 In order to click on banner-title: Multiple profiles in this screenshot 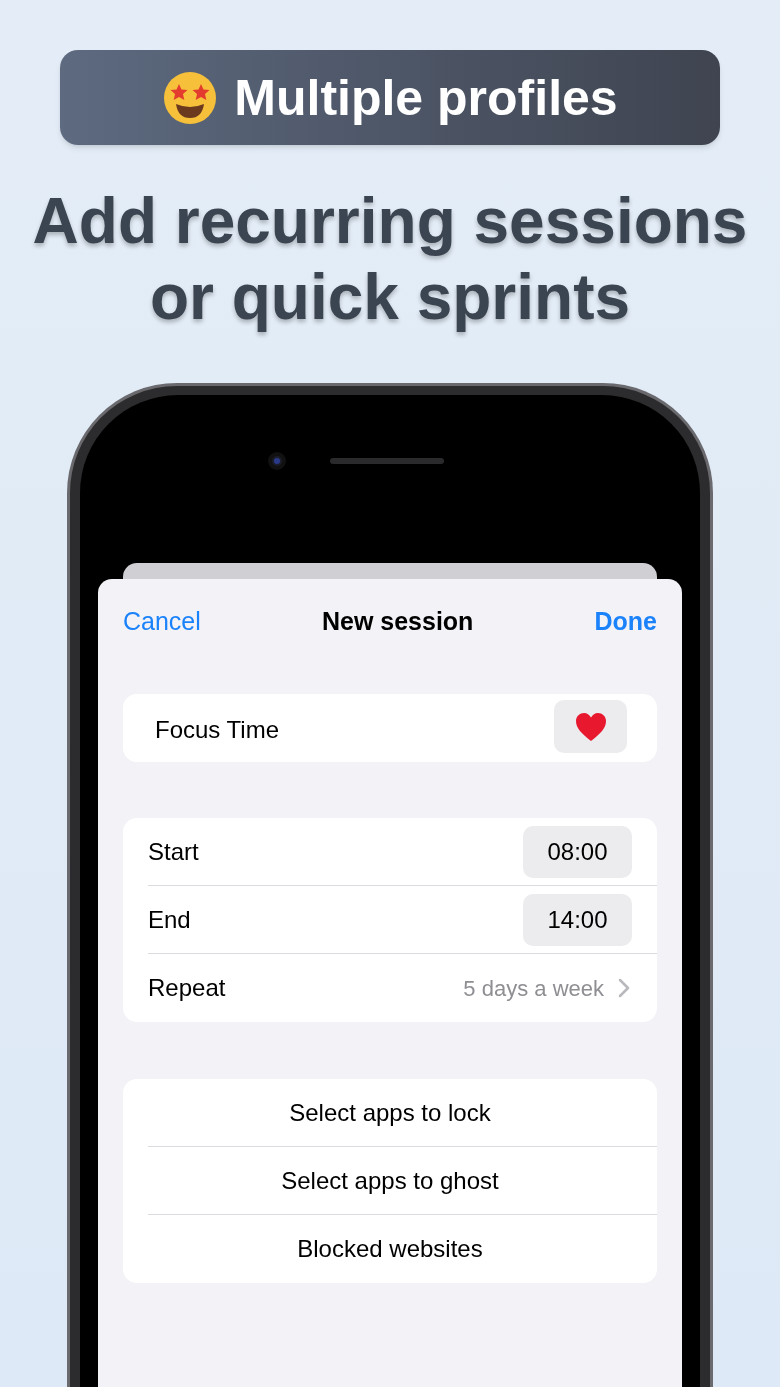, I will do `click(426, 97)`.